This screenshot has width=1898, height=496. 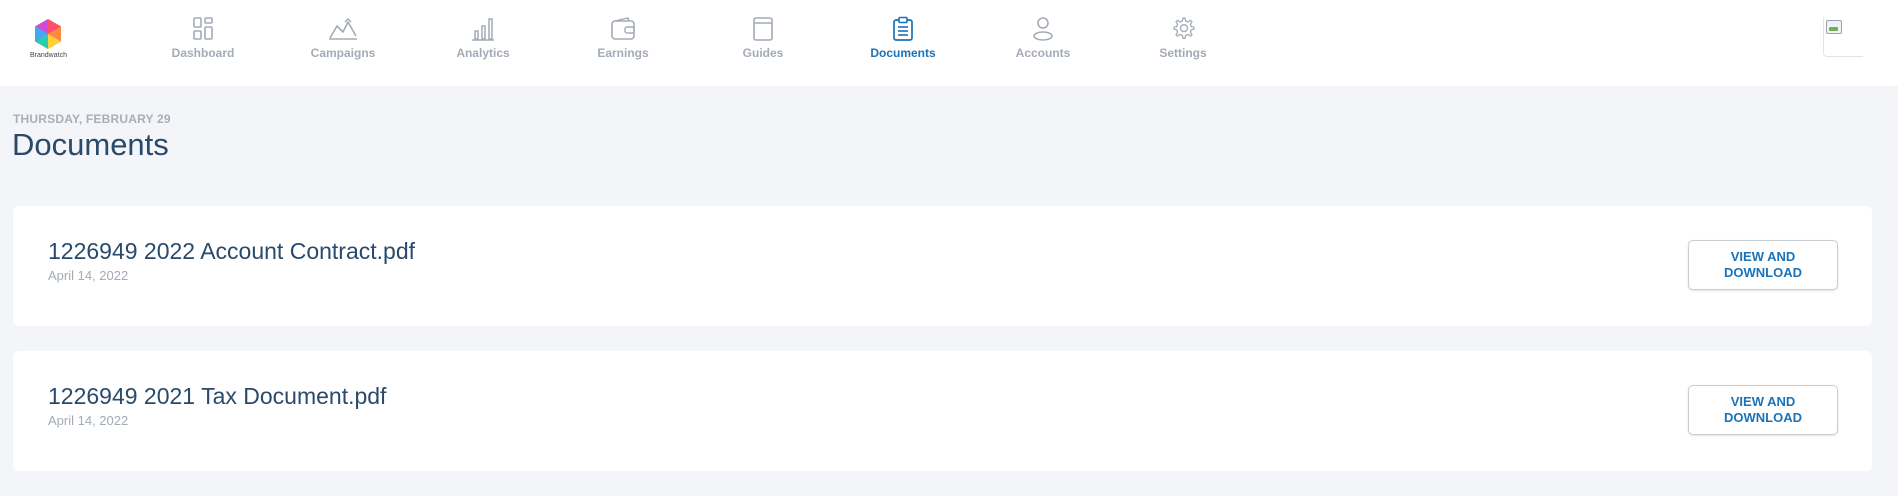 I want to click on user-icon, so click(x=1043, y=29).